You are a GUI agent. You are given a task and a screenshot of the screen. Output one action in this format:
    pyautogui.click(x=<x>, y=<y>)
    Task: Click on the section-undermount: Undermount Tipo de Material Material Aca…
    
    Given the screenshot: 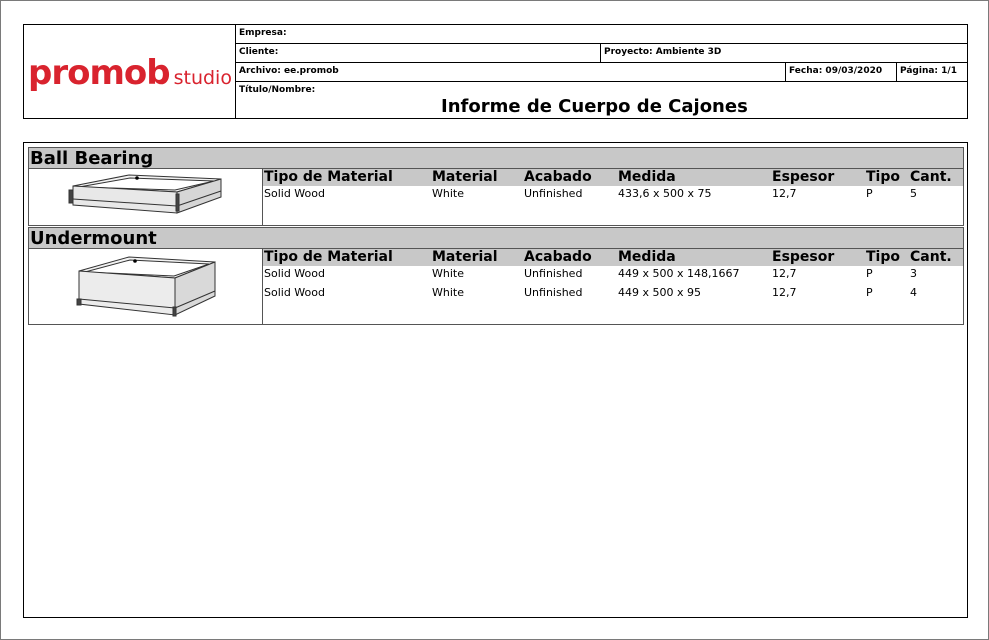 What is the action you would take?
    pyautogui.click(x=496, y=277)
    